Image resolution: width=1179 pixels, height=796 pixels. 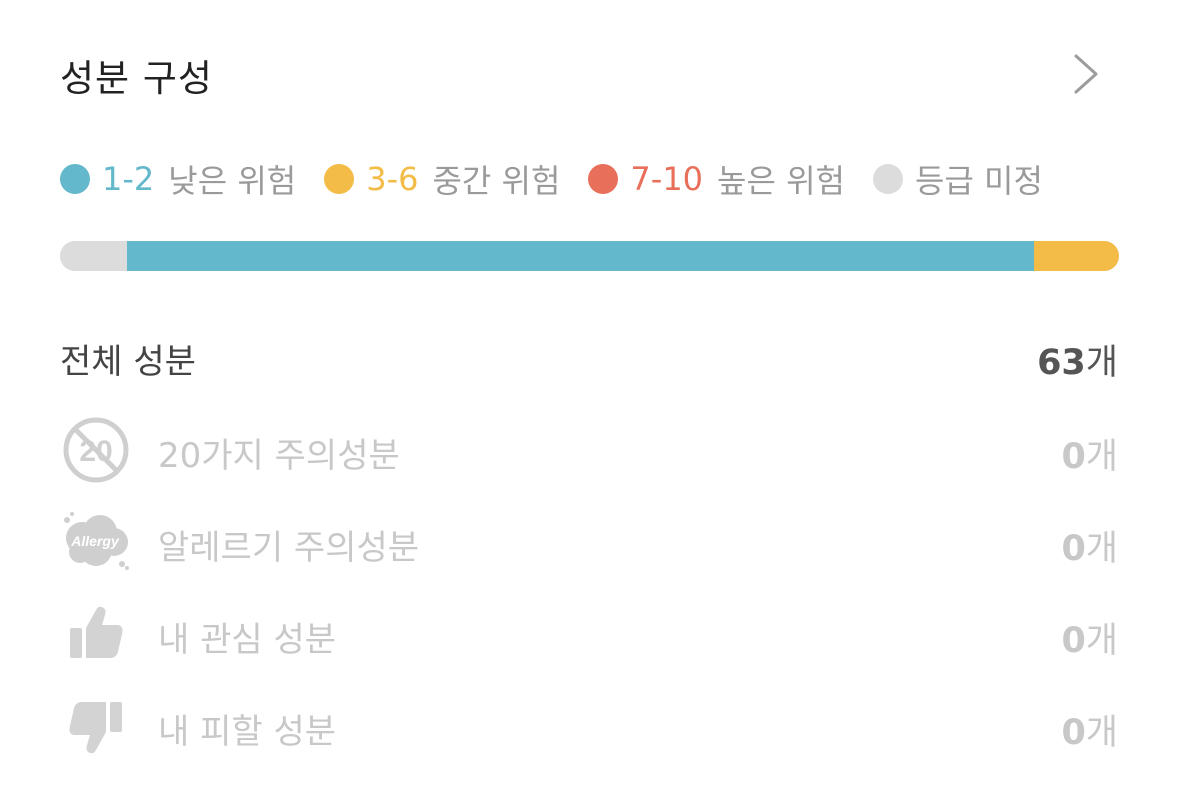 I want to click on row-label: 내 피할 성분, so click(x=247, y=732).